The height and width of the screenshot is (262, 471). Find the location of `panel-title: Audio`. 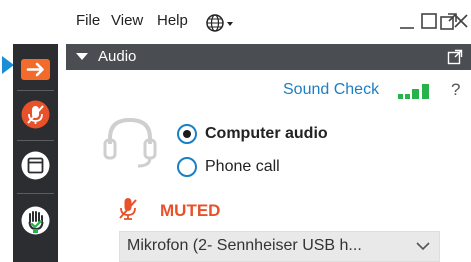

panel-title: Audio is located at coordinates (117, 56).